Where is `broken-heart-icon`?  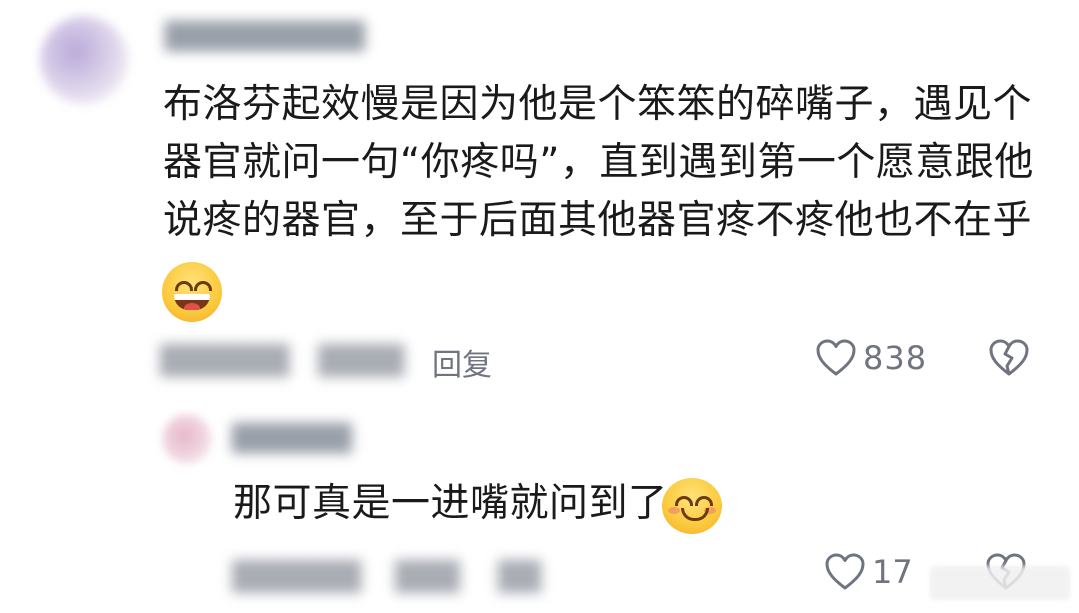 broken-heart-icon is located at coordinates (1009, 357).